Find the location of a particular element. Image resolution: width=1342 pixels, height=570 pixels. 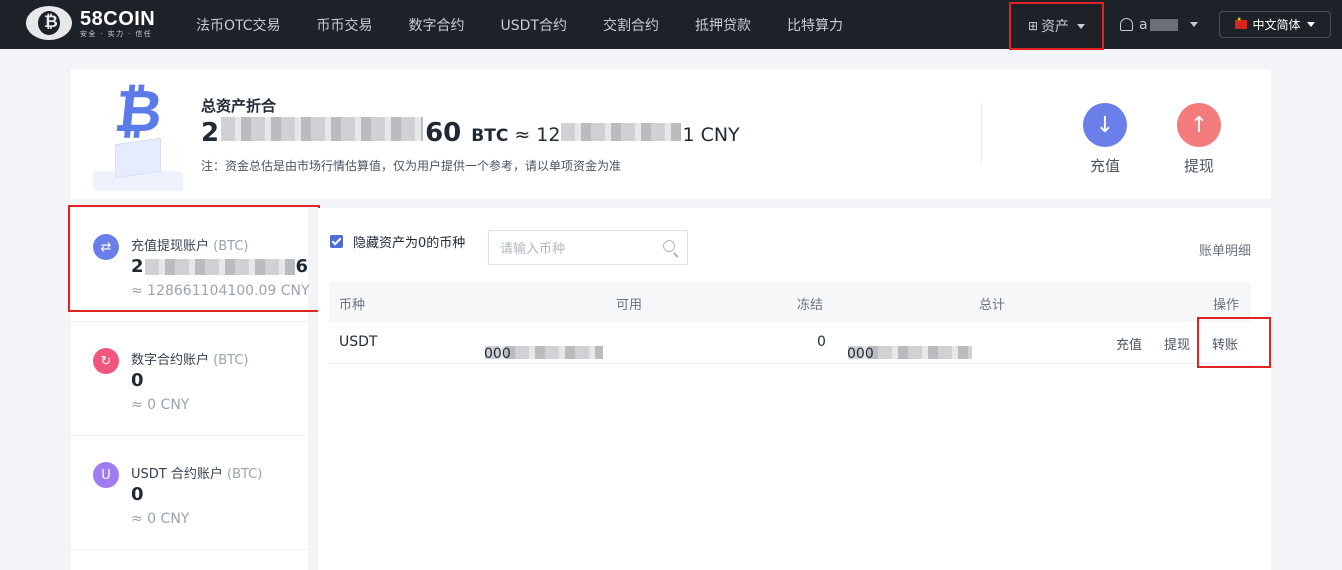

withdraw-label: 提现 is located at coordinates (1198, 166).